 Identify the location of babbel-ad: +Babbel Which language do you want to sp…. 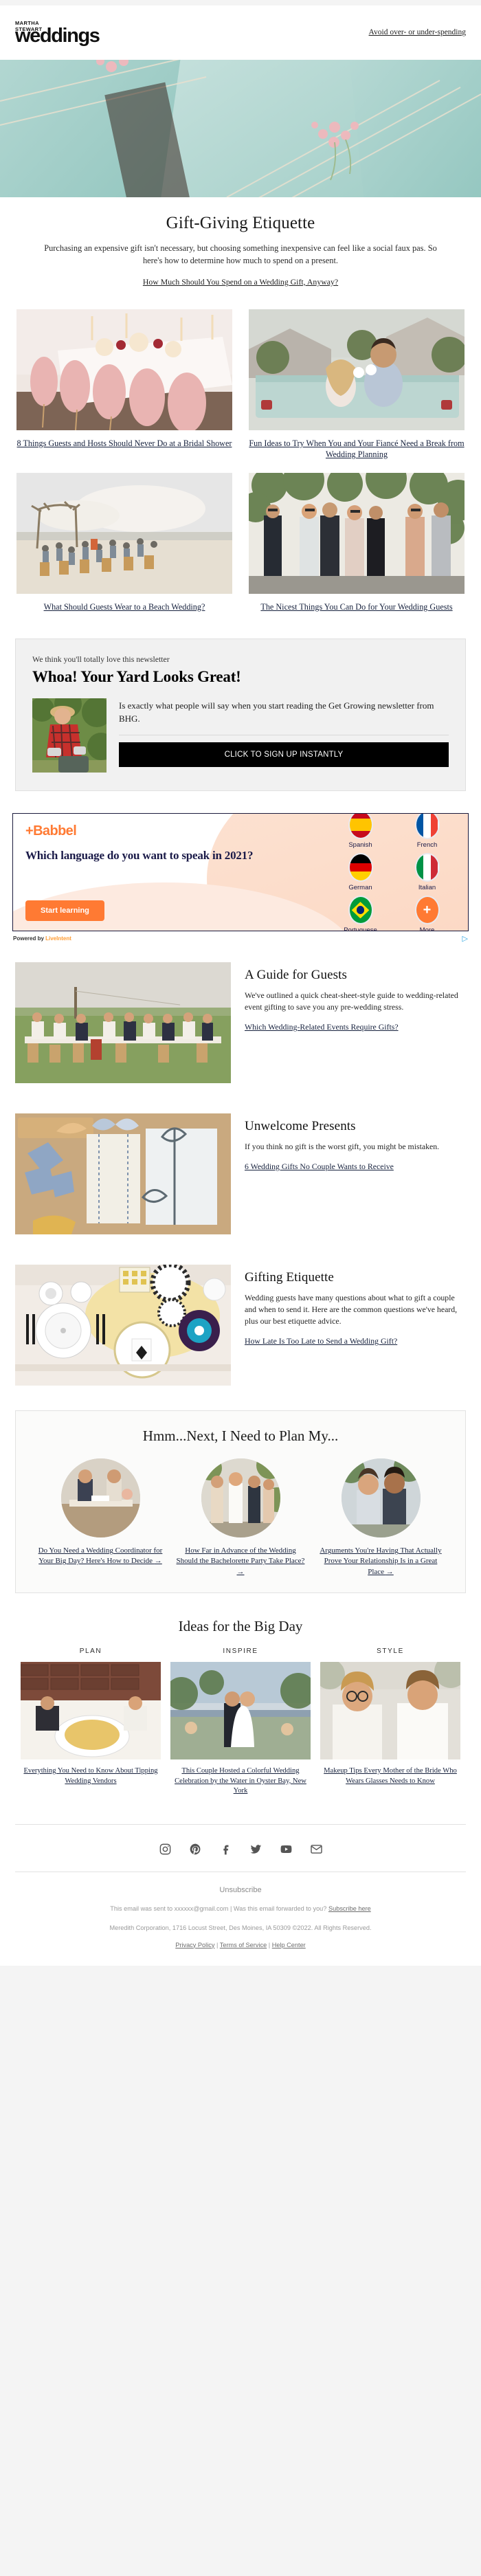
(240, 872).